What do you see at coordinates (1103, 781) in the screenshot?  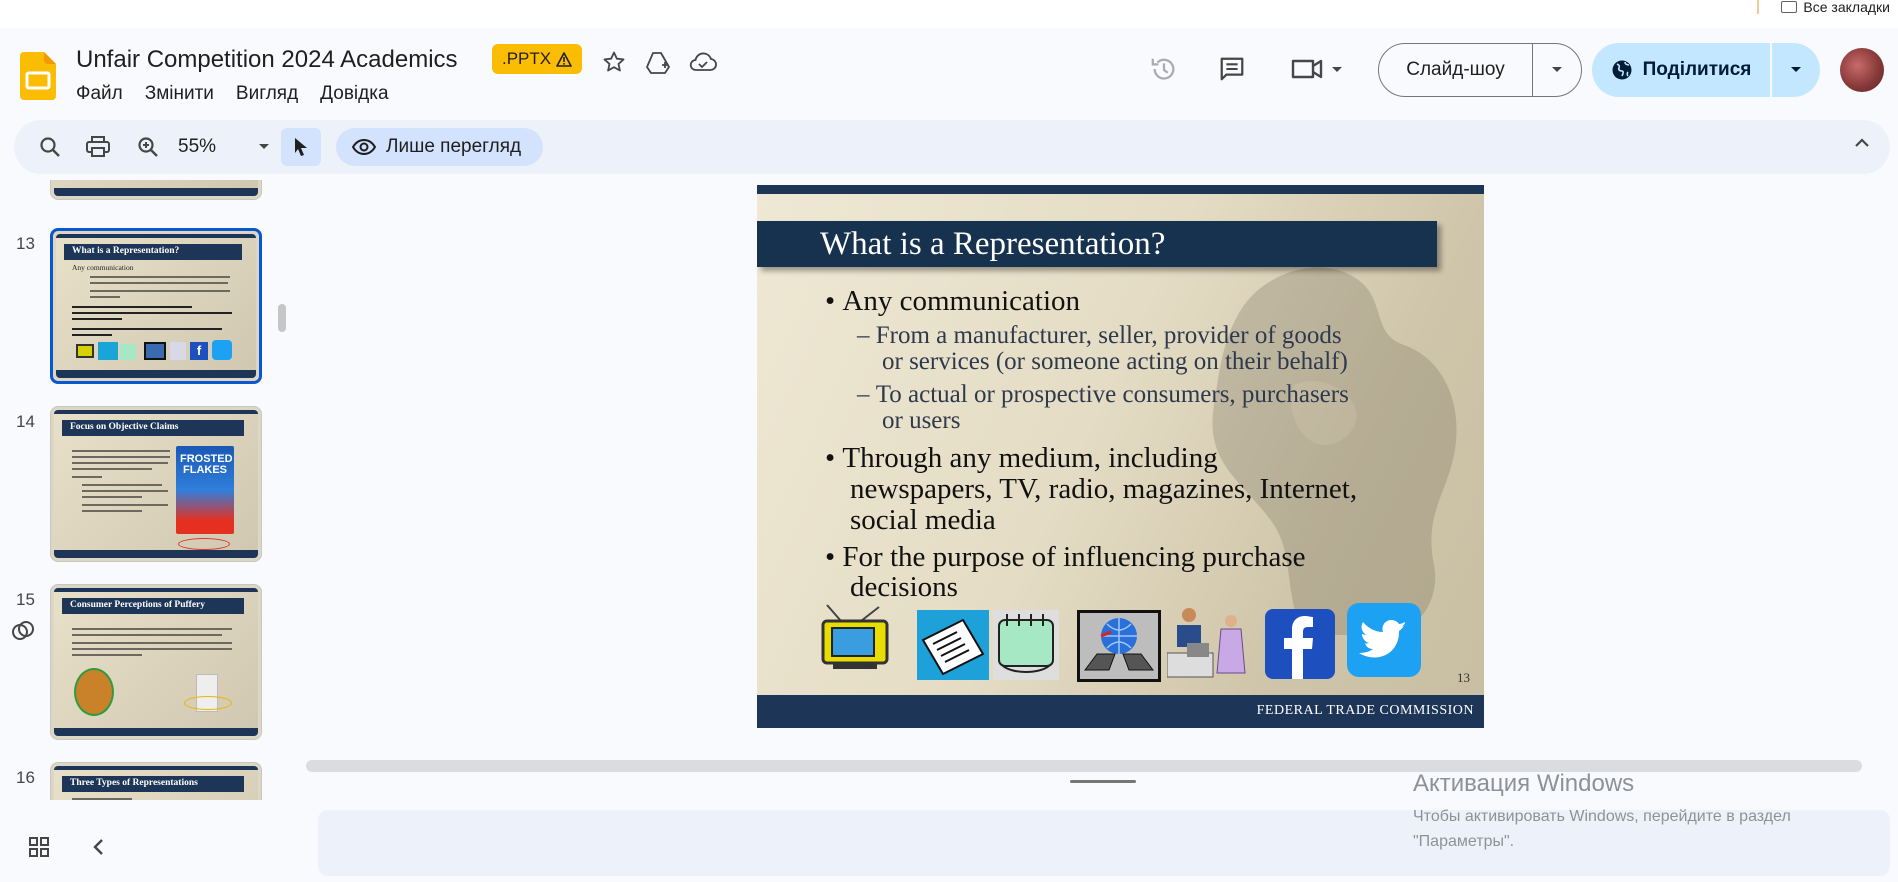 I see `notes-resize-handle` at bounding box center [1103, 781].